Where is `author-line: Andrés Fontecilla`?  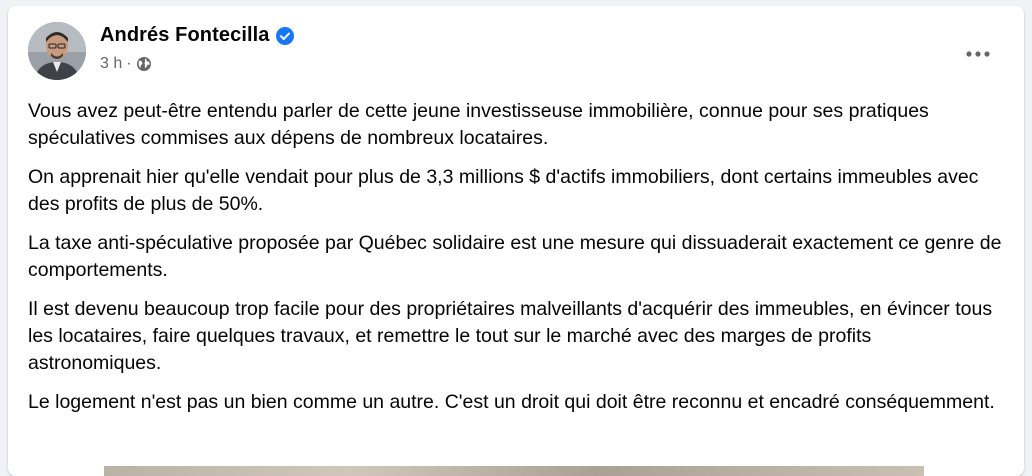 author-line: Andrés Fontecilla is located at coordinates (197, 35).